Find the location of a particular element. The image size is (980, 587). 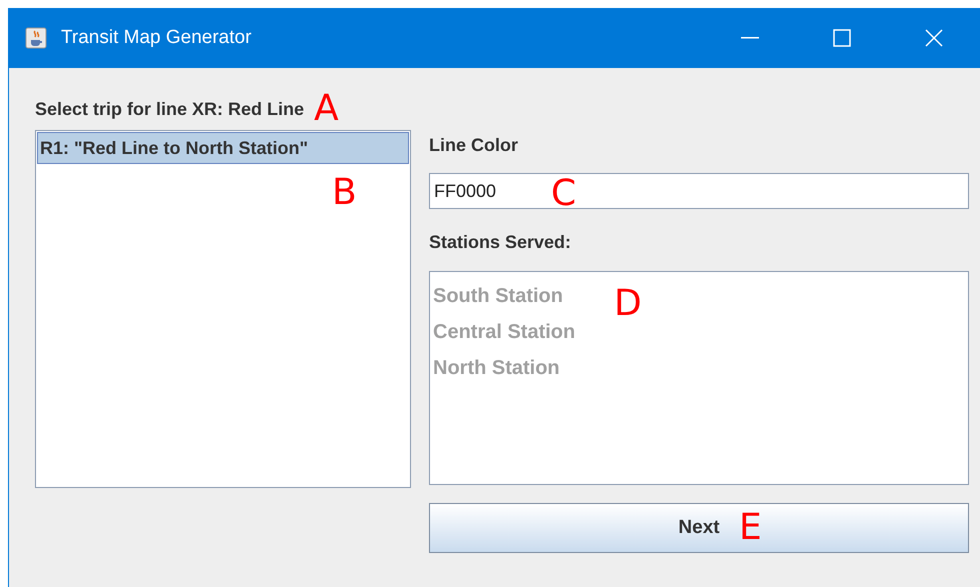

station-list-item: South Station is located at coordinates (498, 296).